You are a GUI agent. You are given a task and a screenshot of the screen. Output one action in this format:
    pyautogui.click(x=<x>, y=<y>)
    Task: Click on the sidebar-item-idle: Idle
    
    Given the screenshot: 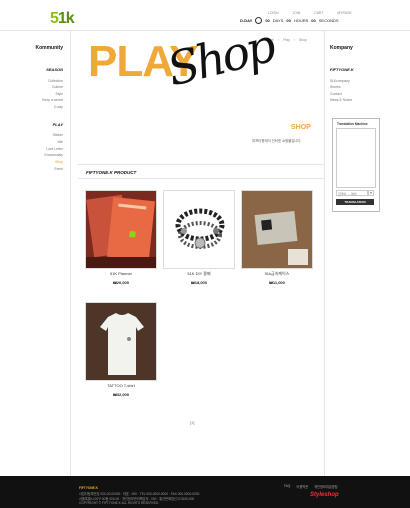 What is the action you would take?
    pyautogui.click(x=60, y=142)
    